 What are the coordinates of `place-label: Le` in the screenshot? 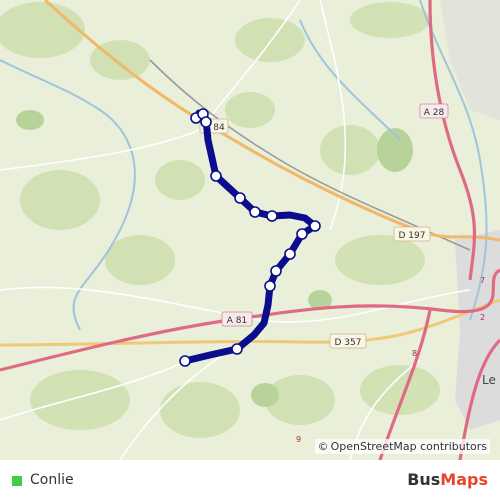 It's located at (489, 380).